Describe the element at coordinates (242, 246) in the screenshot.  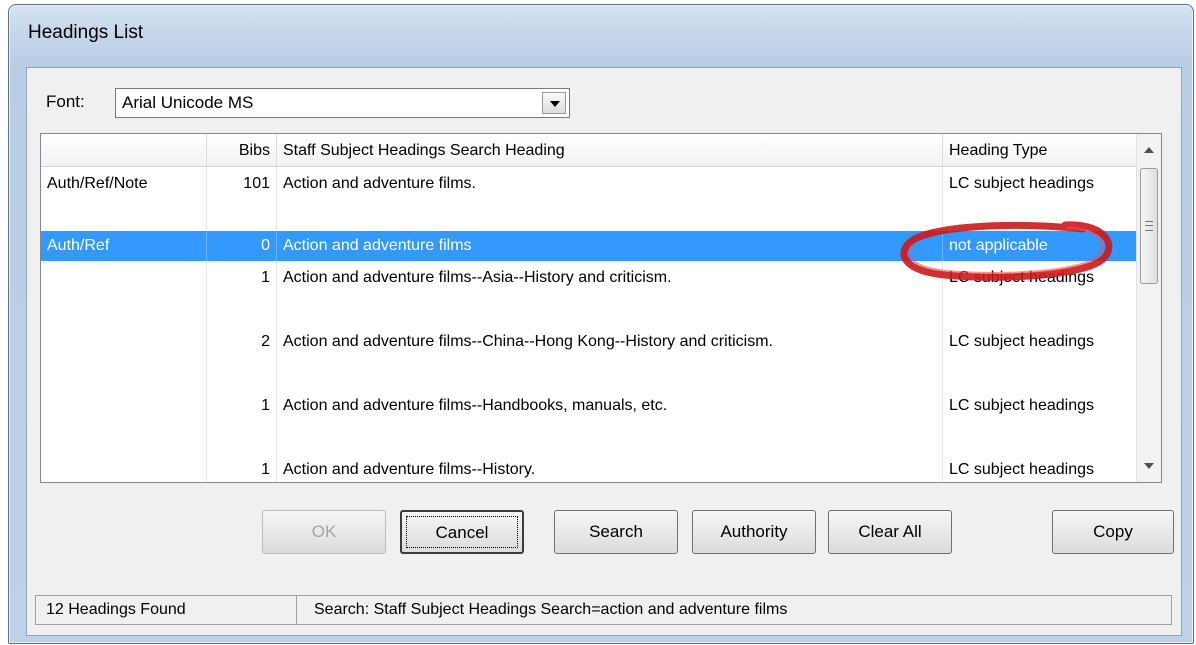
I see `cell-bibs: 0` at that location.